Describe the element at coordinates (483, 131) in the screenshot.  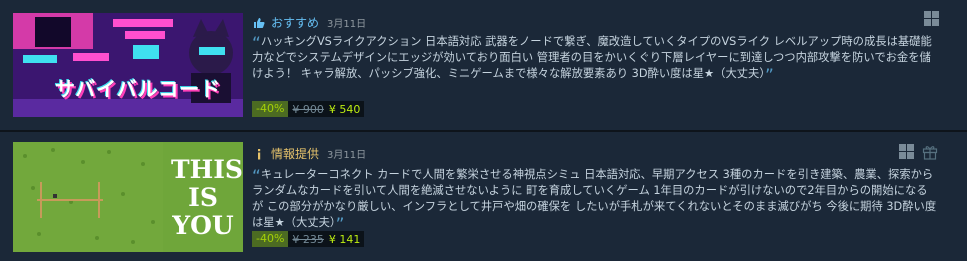
I see `row-divider` at that location.